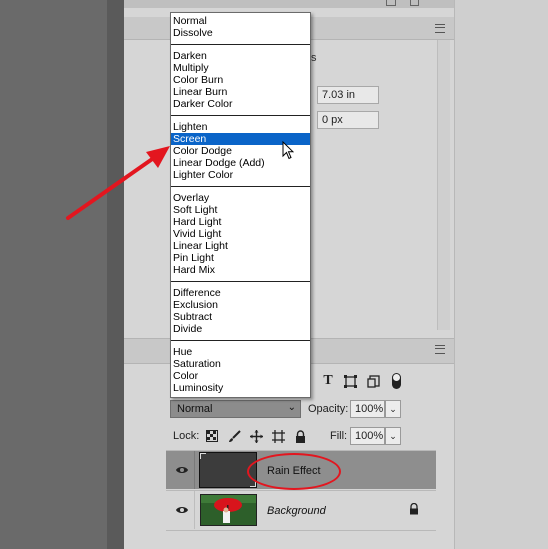  I want to click on lock-position-icon, so click(256, 436).